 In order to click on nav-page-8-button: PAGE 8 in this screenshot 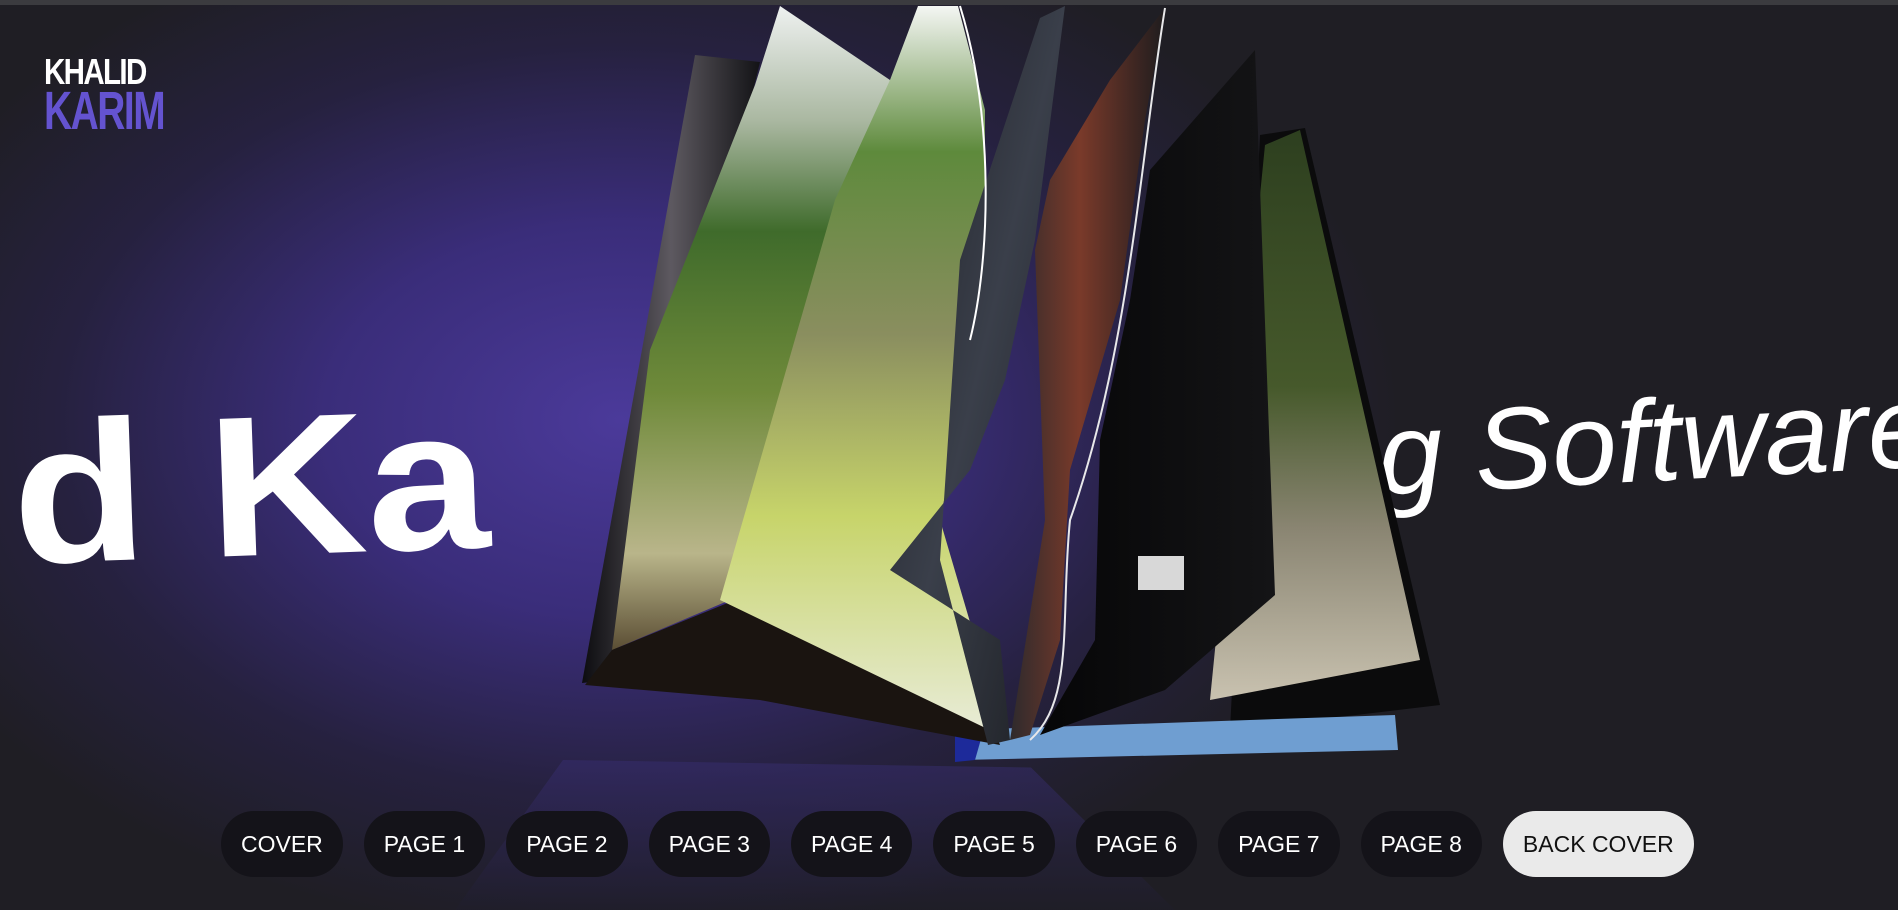, I will do `click(1421, 844)`.